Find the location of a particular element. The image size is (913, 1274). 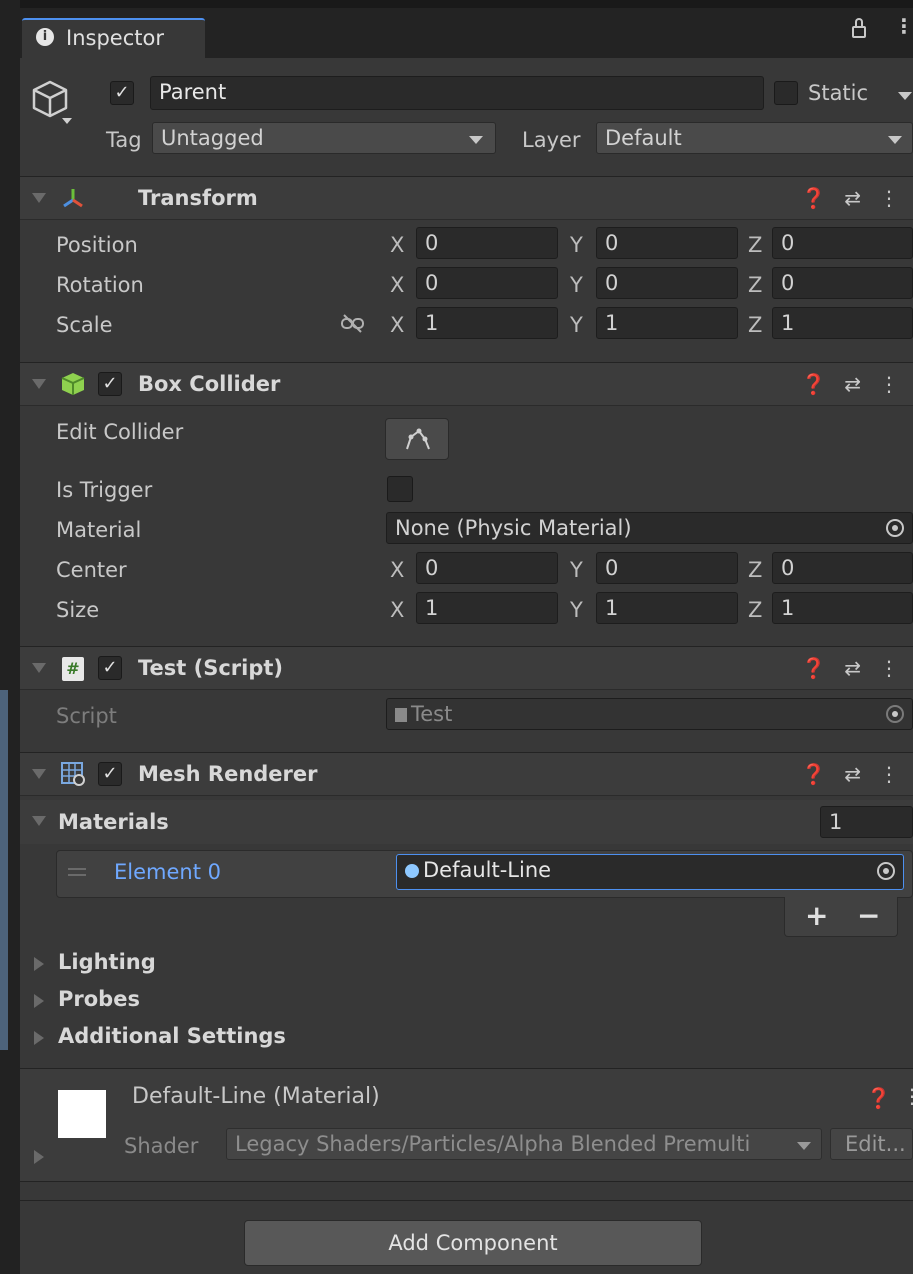

position-y-field: 0 is located at coordinates (667, 243).